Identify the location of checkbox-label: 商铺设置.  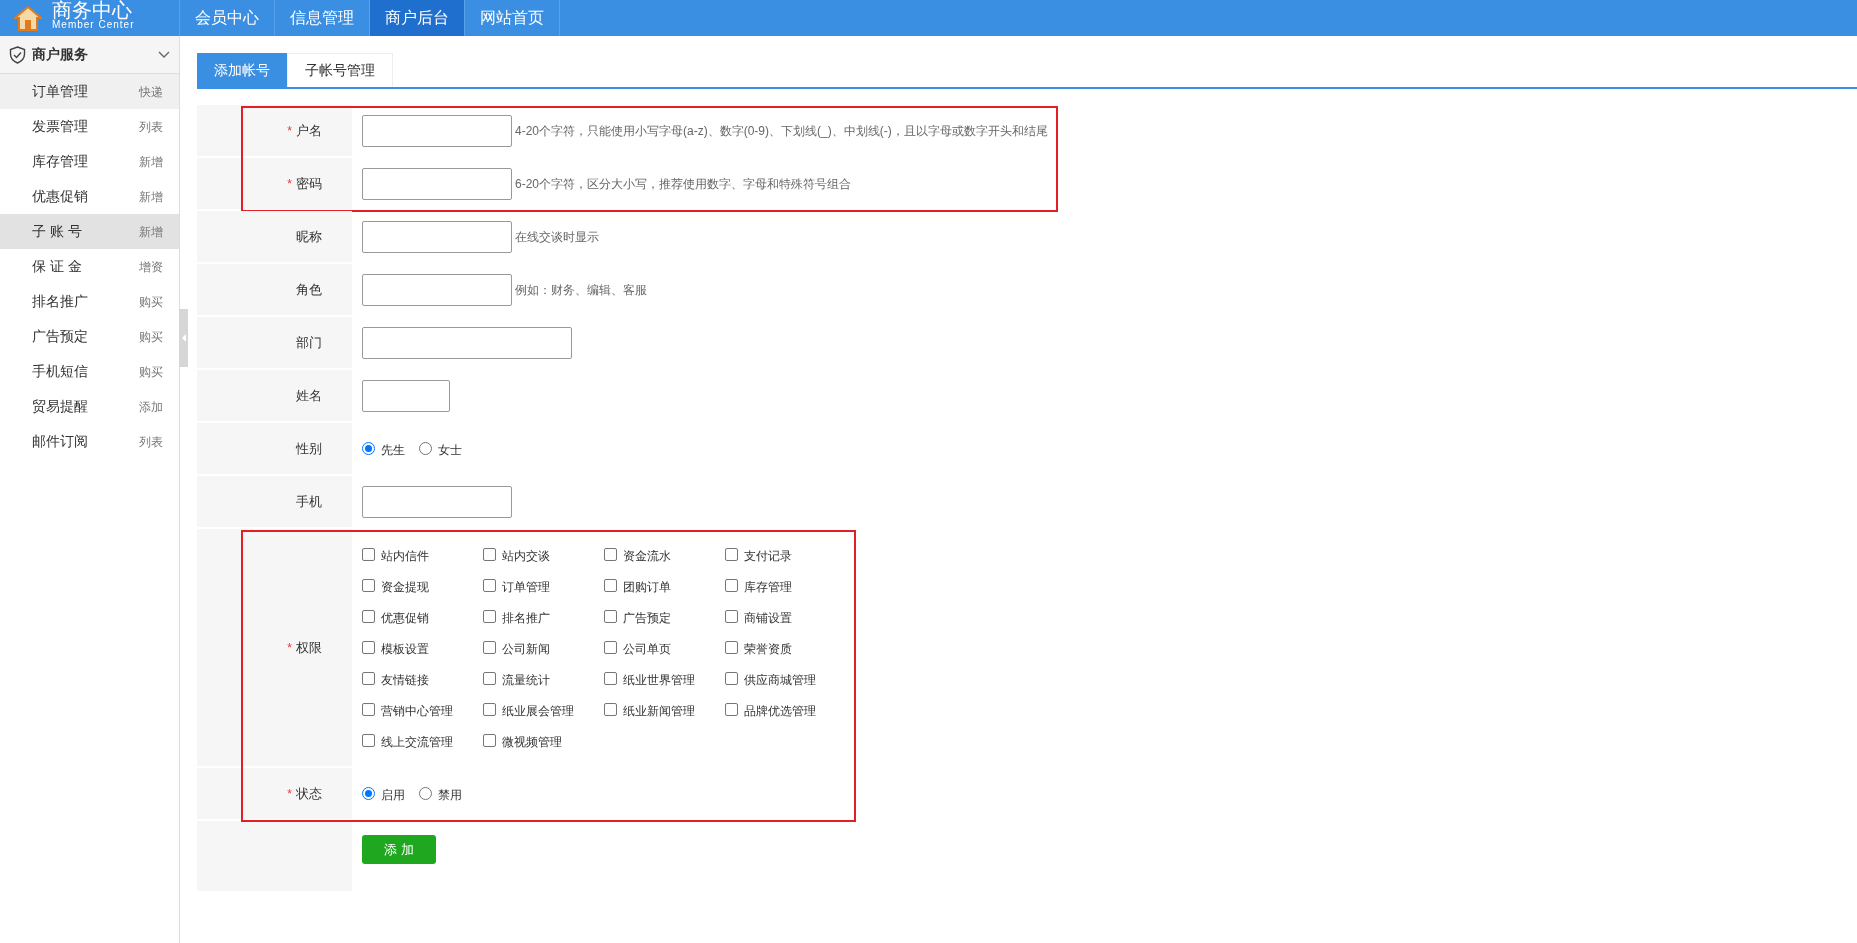
(768, 618).